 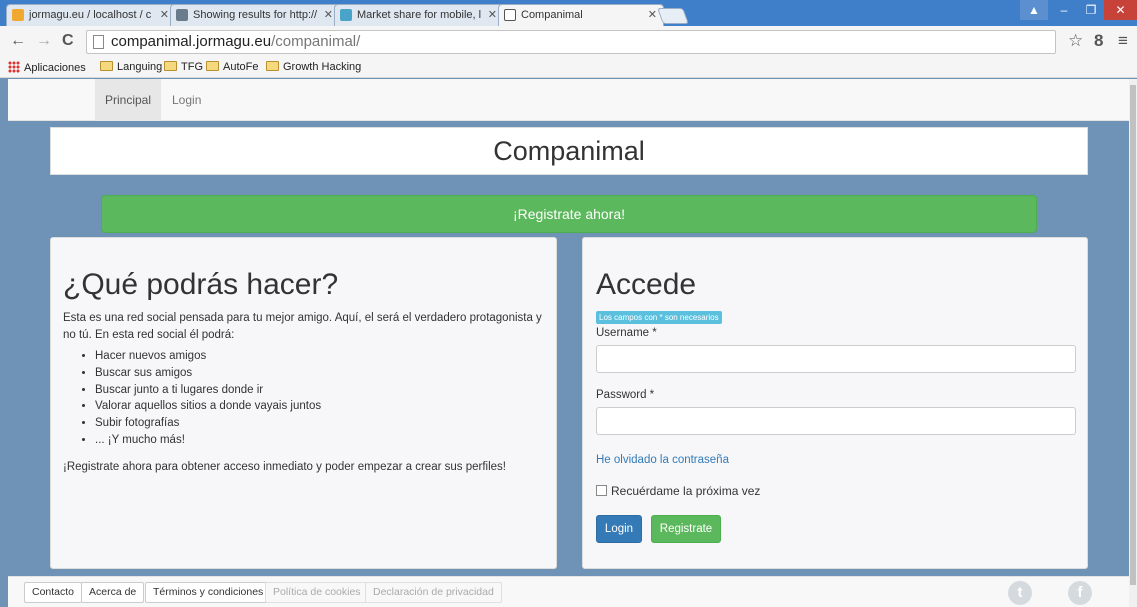 What do you see at coordinates (568, 100) in the screenshot?
I see `site-navbar: Principal Login` at bounding box center [568, 100].